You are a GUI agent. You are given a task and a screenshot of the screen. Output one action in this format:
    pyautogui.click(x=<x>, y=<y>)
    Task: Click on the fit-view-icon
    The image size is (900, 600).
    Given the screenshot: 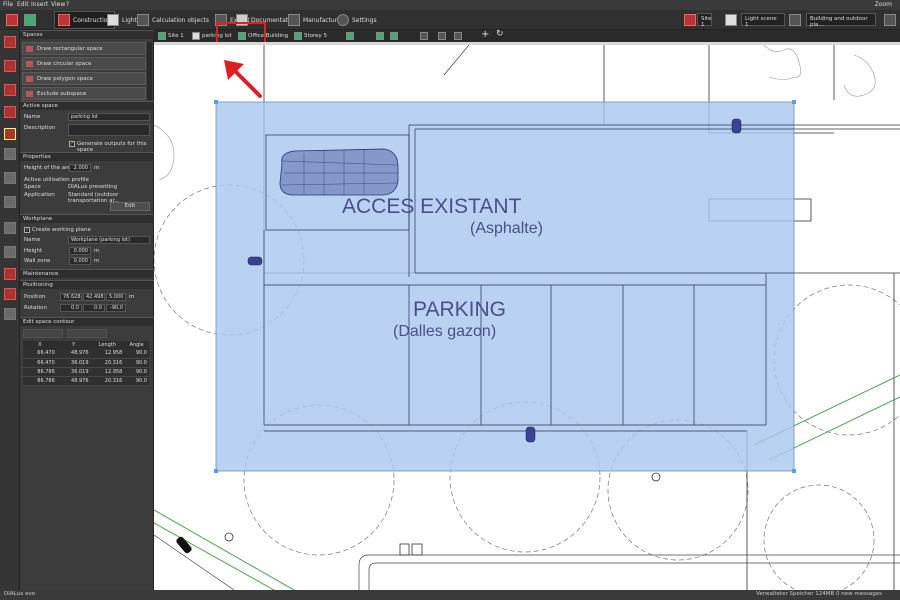 What is the action you would take?
    pyautogui.click(x=424, y=36)
    